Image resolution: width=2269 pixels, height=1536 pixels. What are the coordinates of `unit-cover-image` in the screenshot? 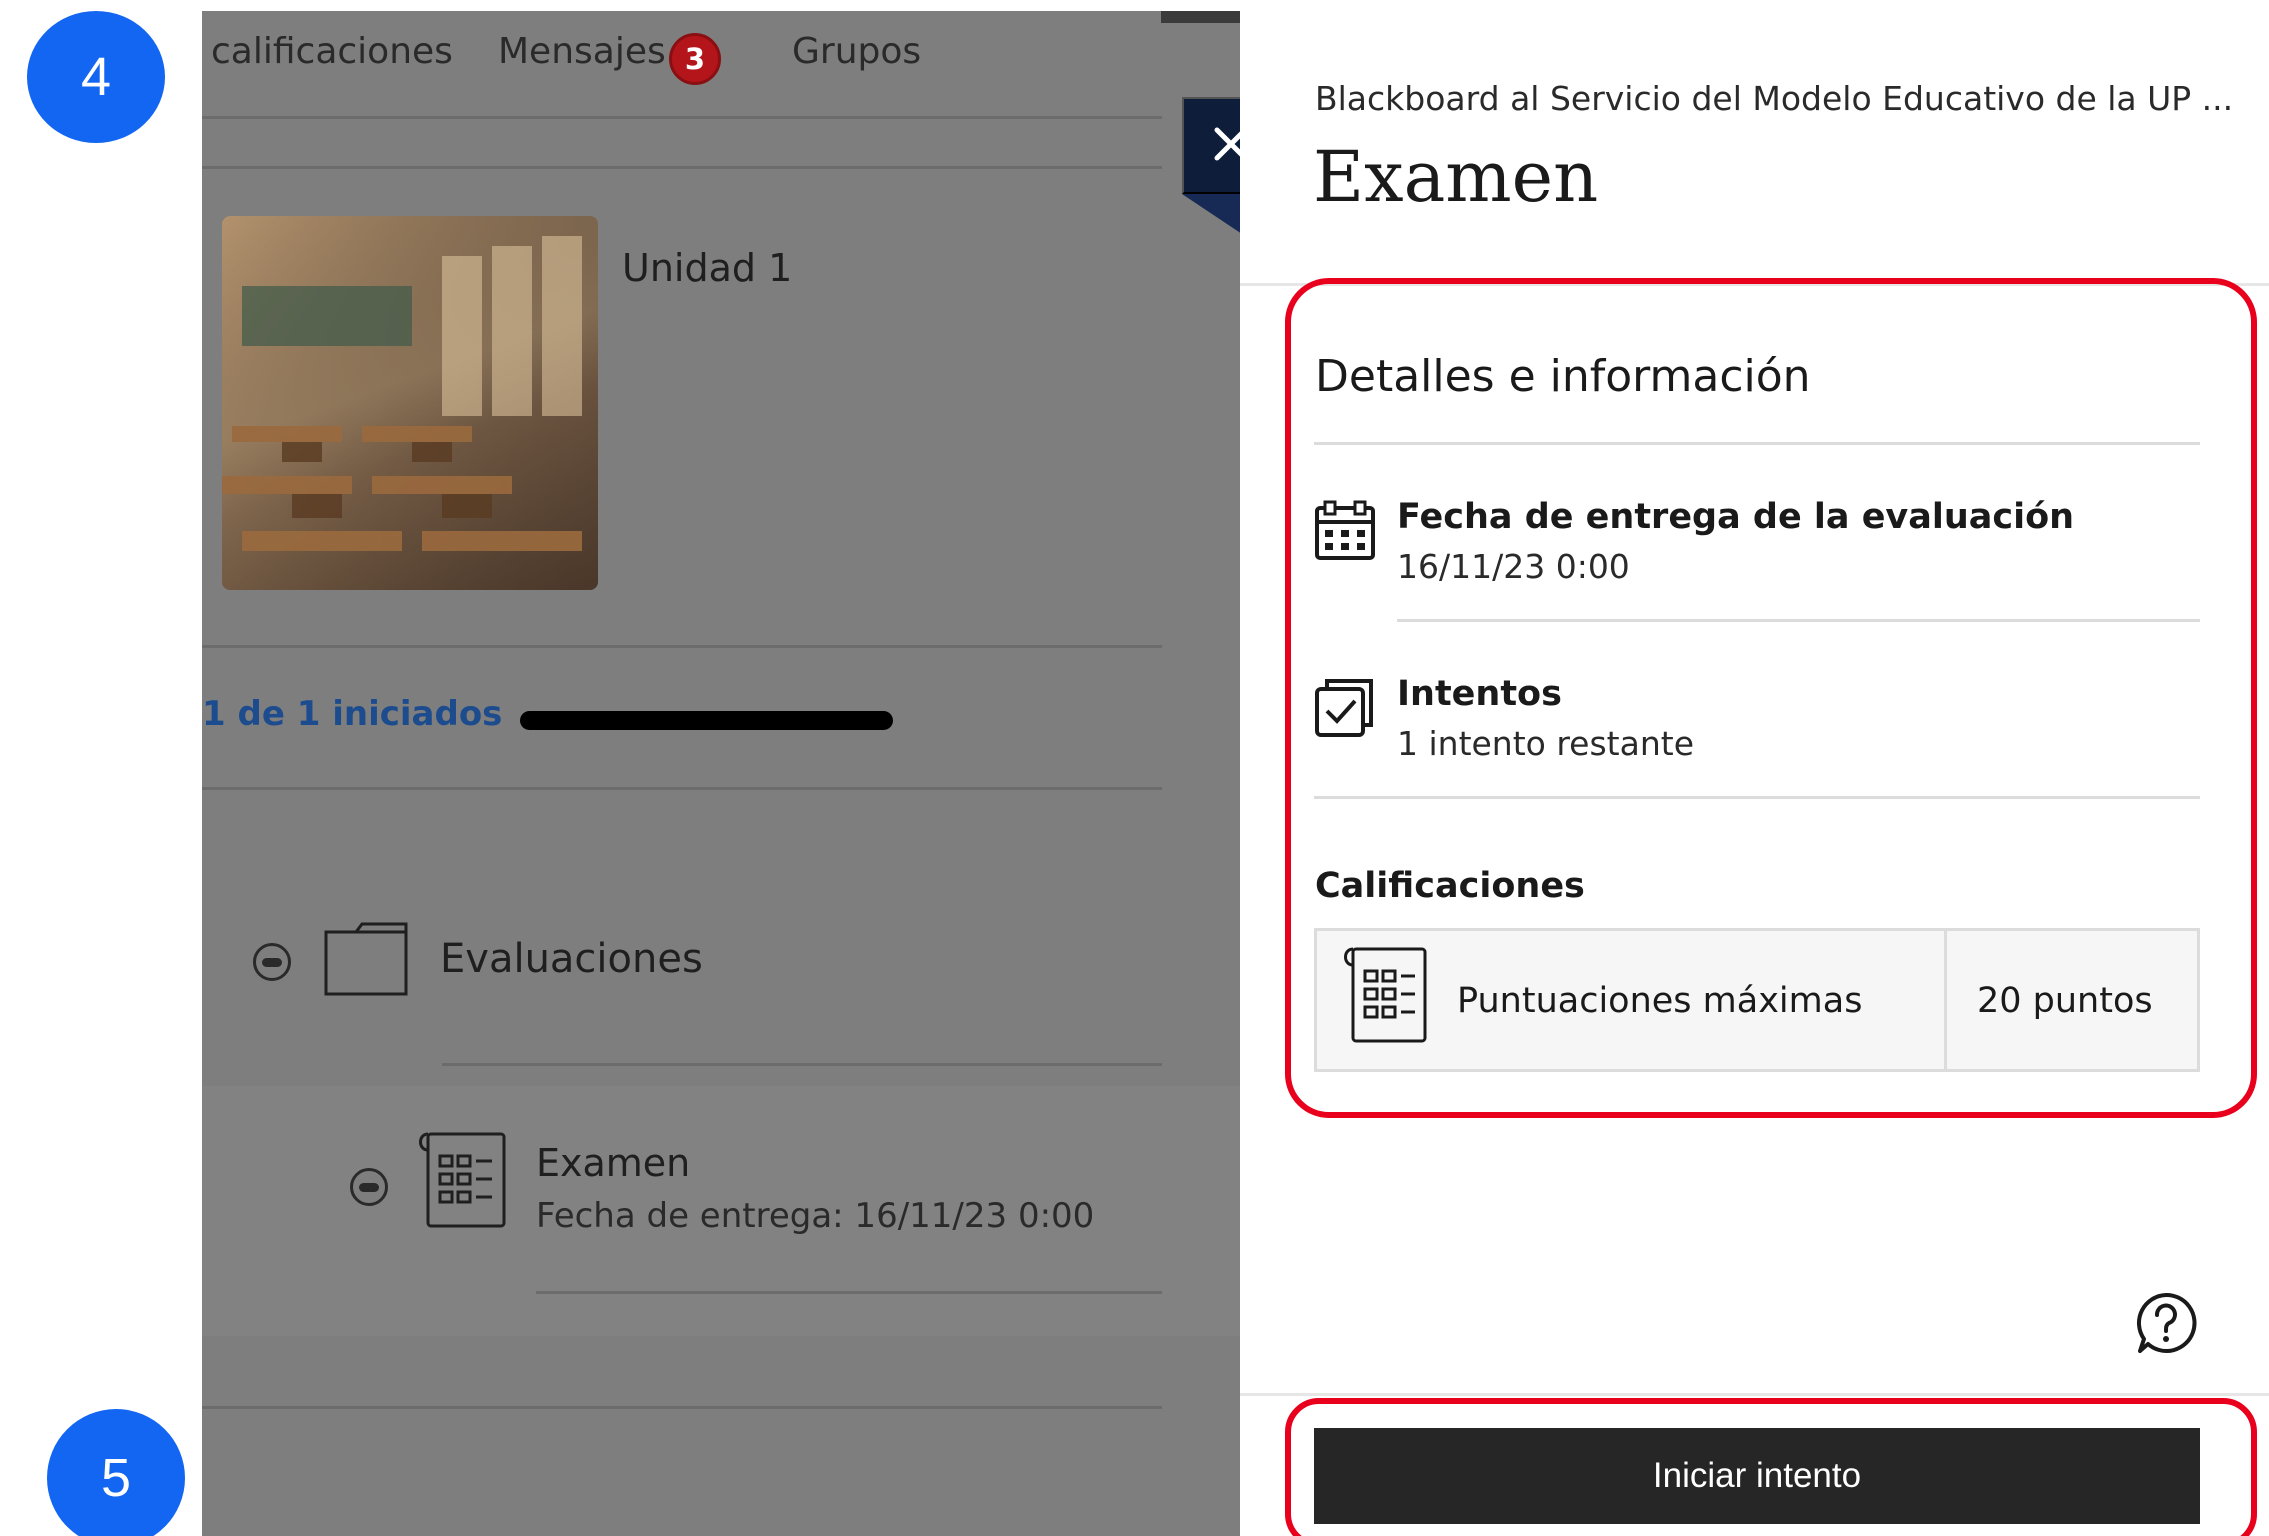 It's located at (410, 403).